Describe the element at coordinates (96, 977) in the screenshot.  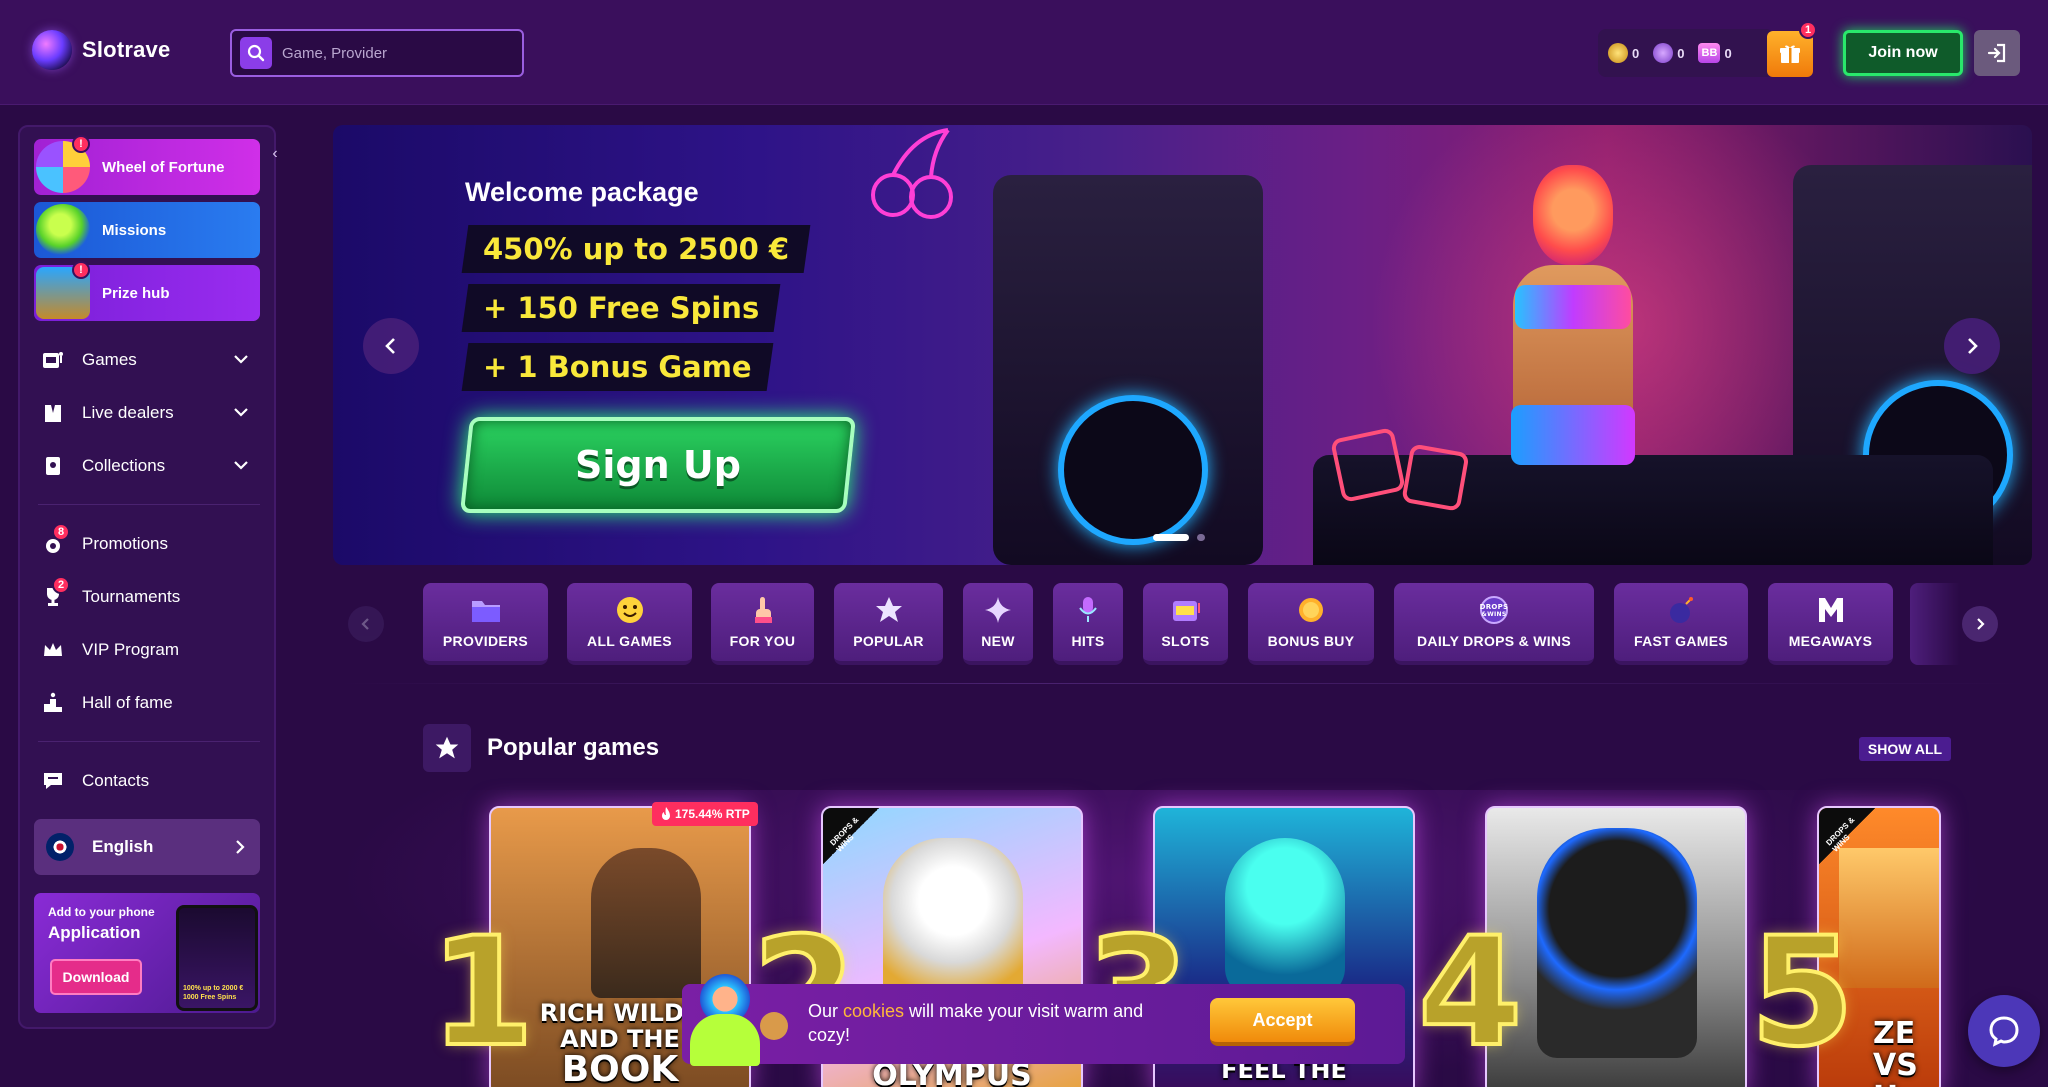
I see `download-button: Download` at that location.